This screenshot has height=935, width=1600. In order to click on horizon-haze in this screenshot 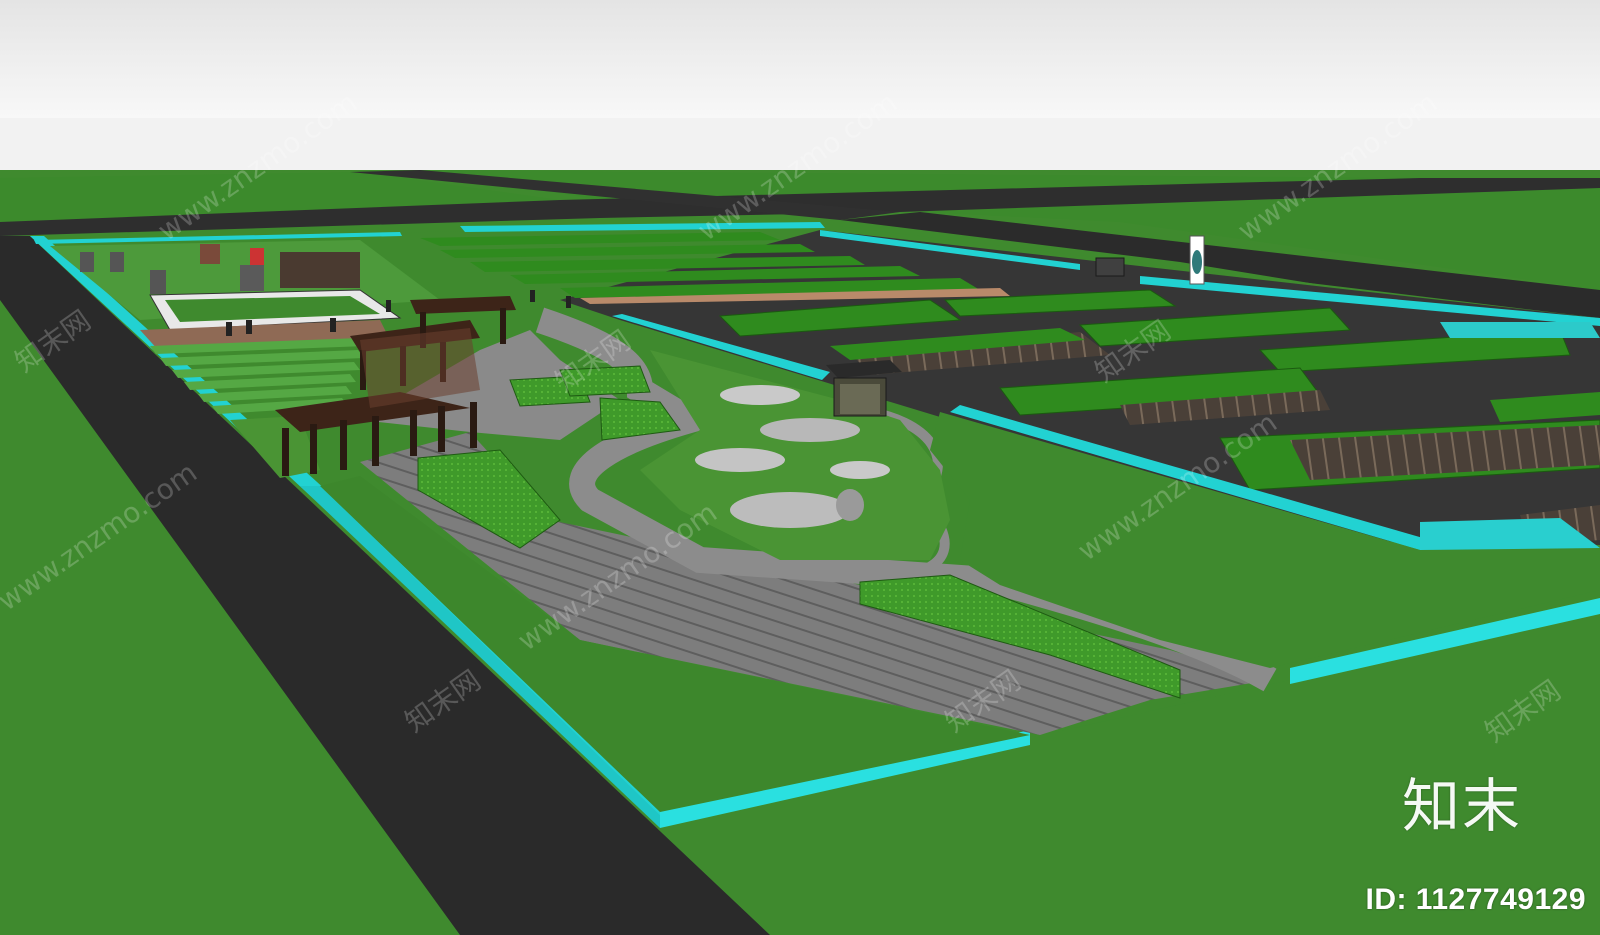, I will do `click(800, 148)`.